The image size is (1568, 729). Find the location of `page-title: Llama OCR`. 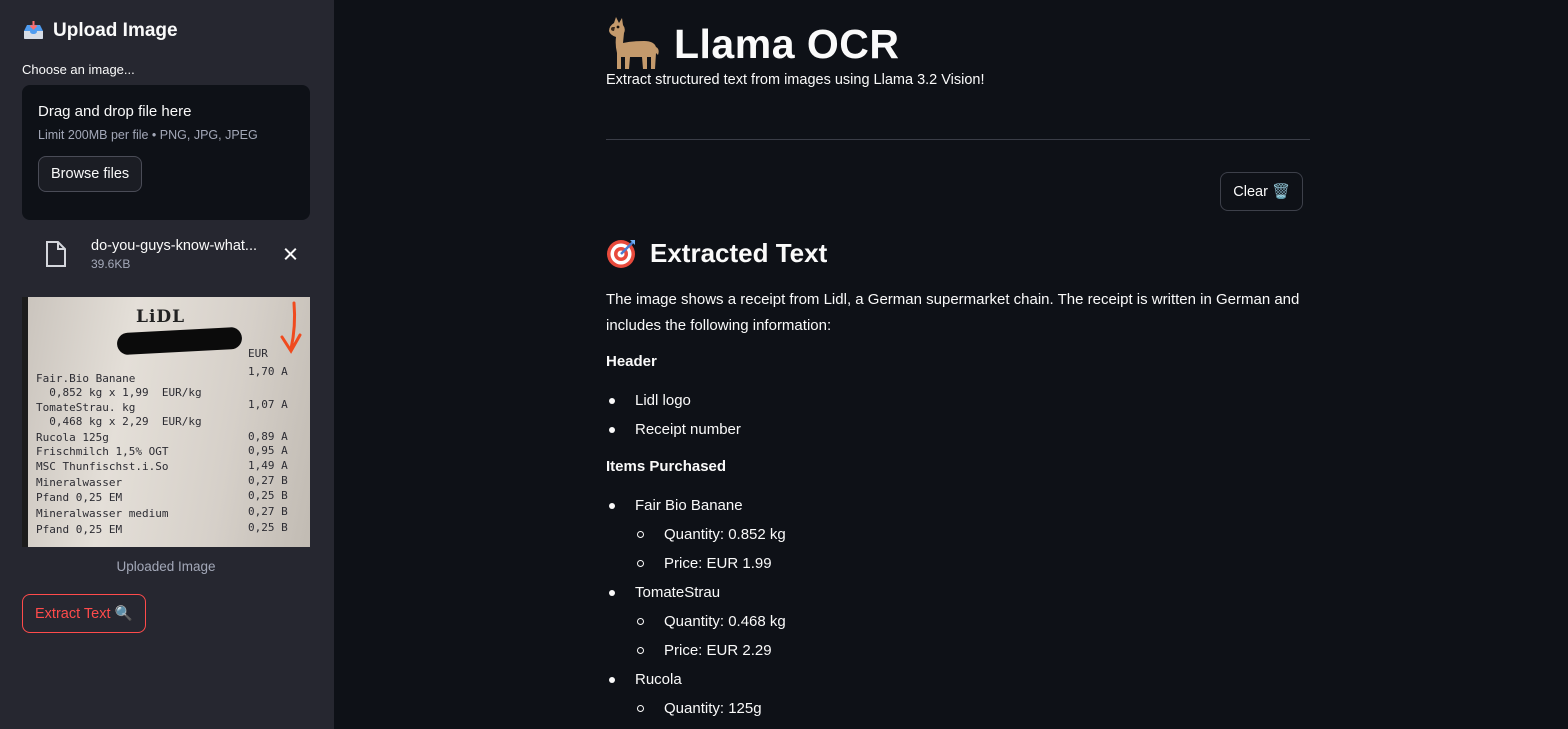

page-title: Llama OCR is located at coordinates (787, 43).